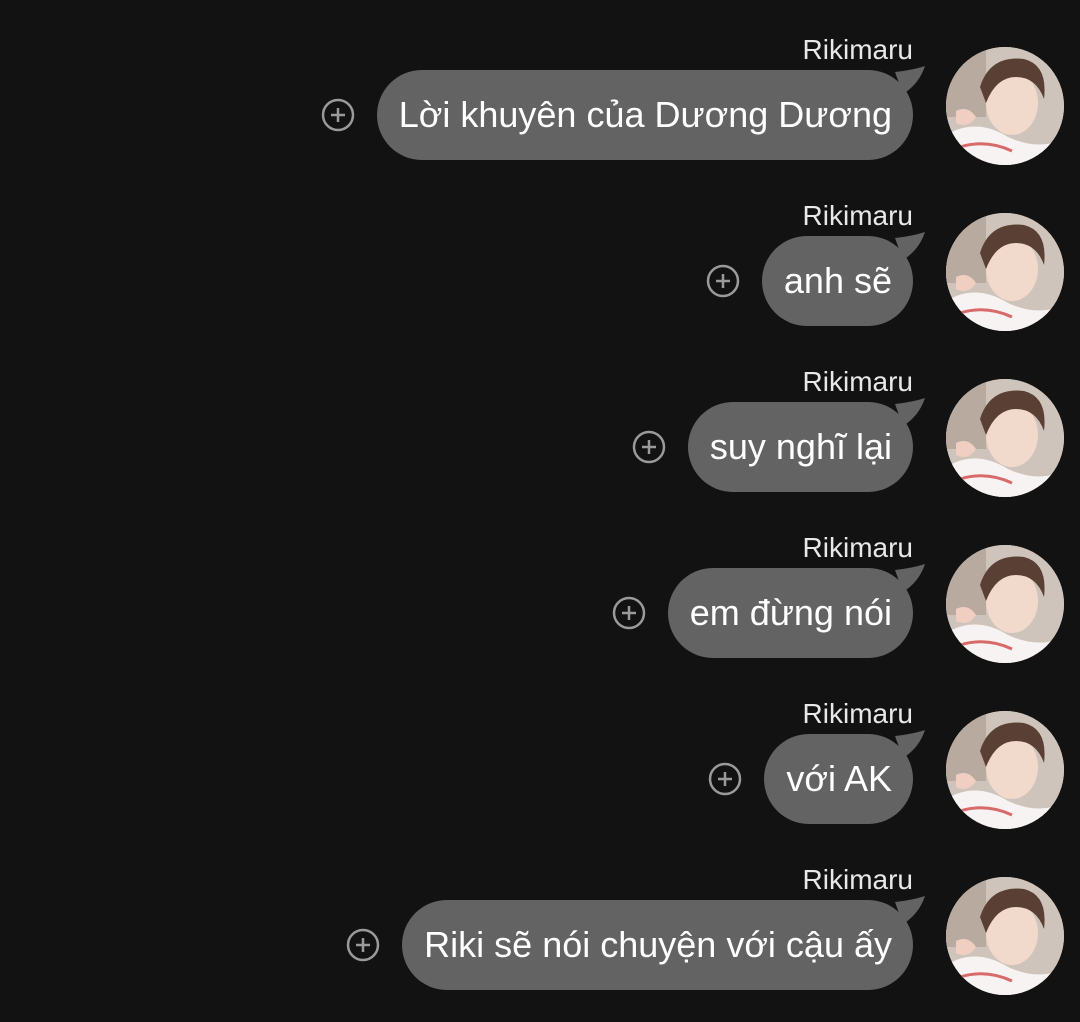 The width and height of the screenshot is (1080, 1022). I want to click on message-bubble: Lời khuyên của Dương Dương, so click(650, 113).